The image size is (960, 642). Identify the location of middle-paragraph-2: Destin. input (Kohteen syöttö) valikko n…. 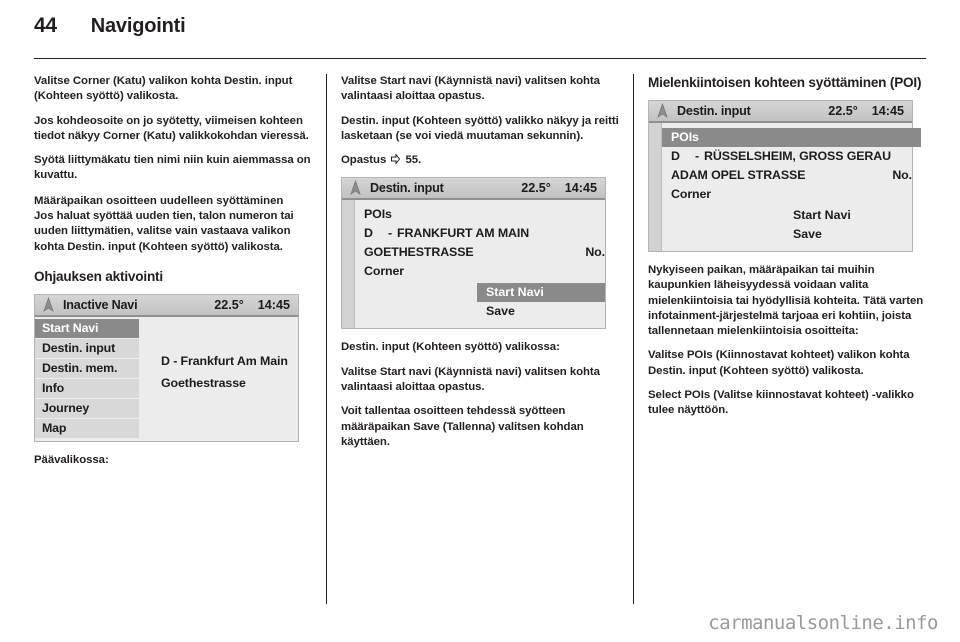
(480, 128).